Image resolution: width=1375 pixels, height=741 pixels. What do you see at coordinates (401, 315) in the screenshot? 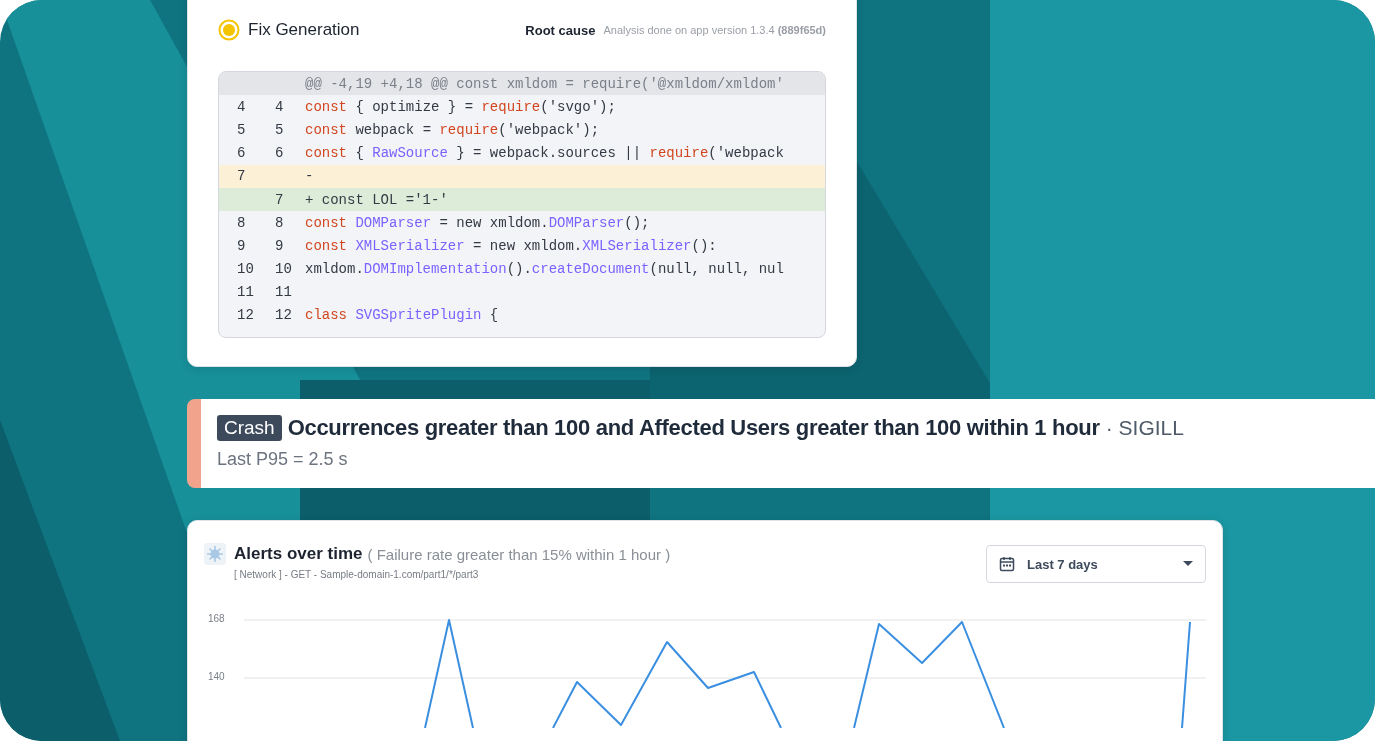
I see `code-line: class SVGSpritePlugin {` at bounding box center [401, 315].